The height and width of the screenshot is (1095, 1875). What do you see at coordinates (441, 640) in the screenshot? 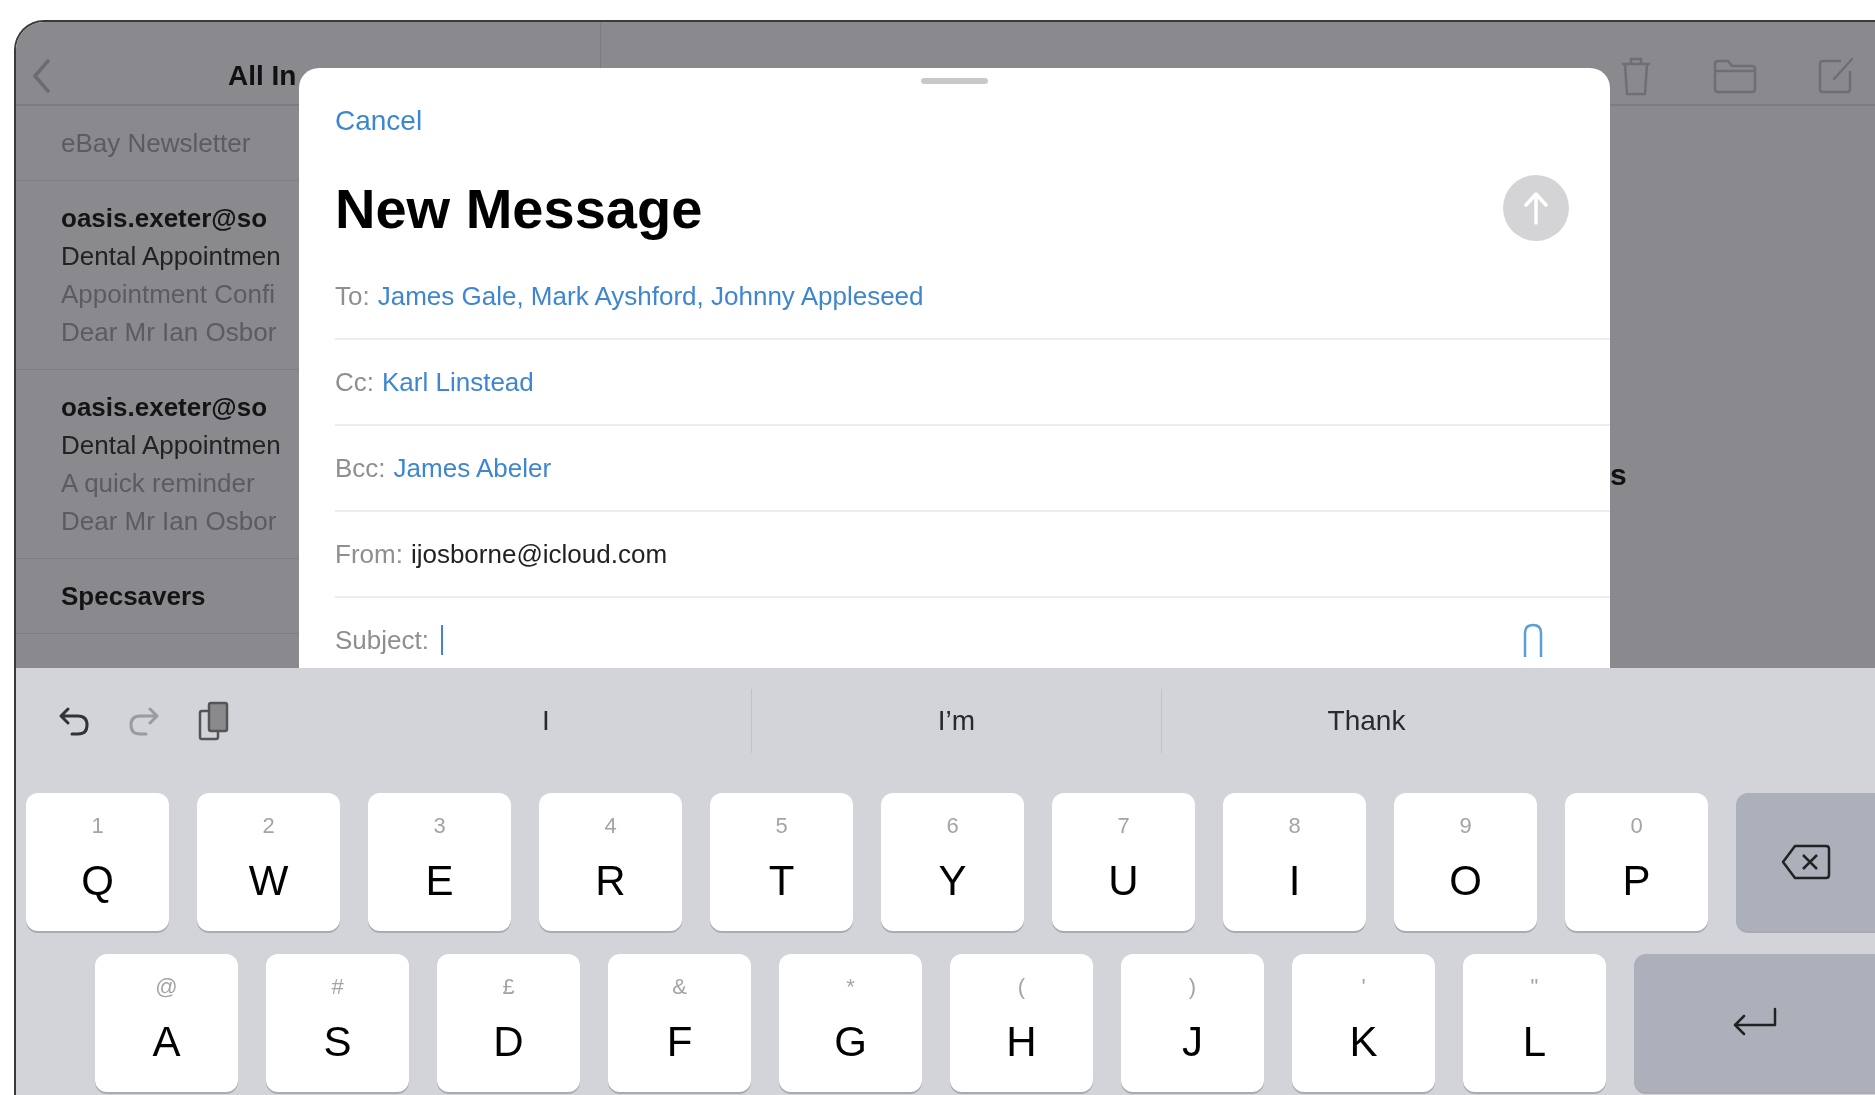
I see `text-caret` at bounding box center [441, 640].